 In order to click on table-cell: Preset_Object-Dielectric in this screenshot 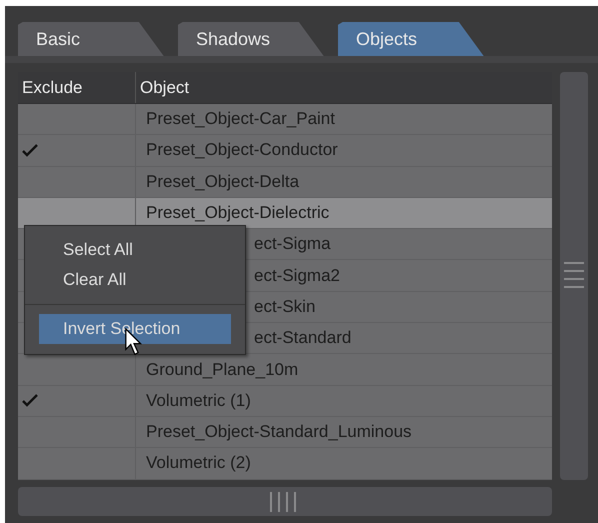, I will do `click(344, 213)`.